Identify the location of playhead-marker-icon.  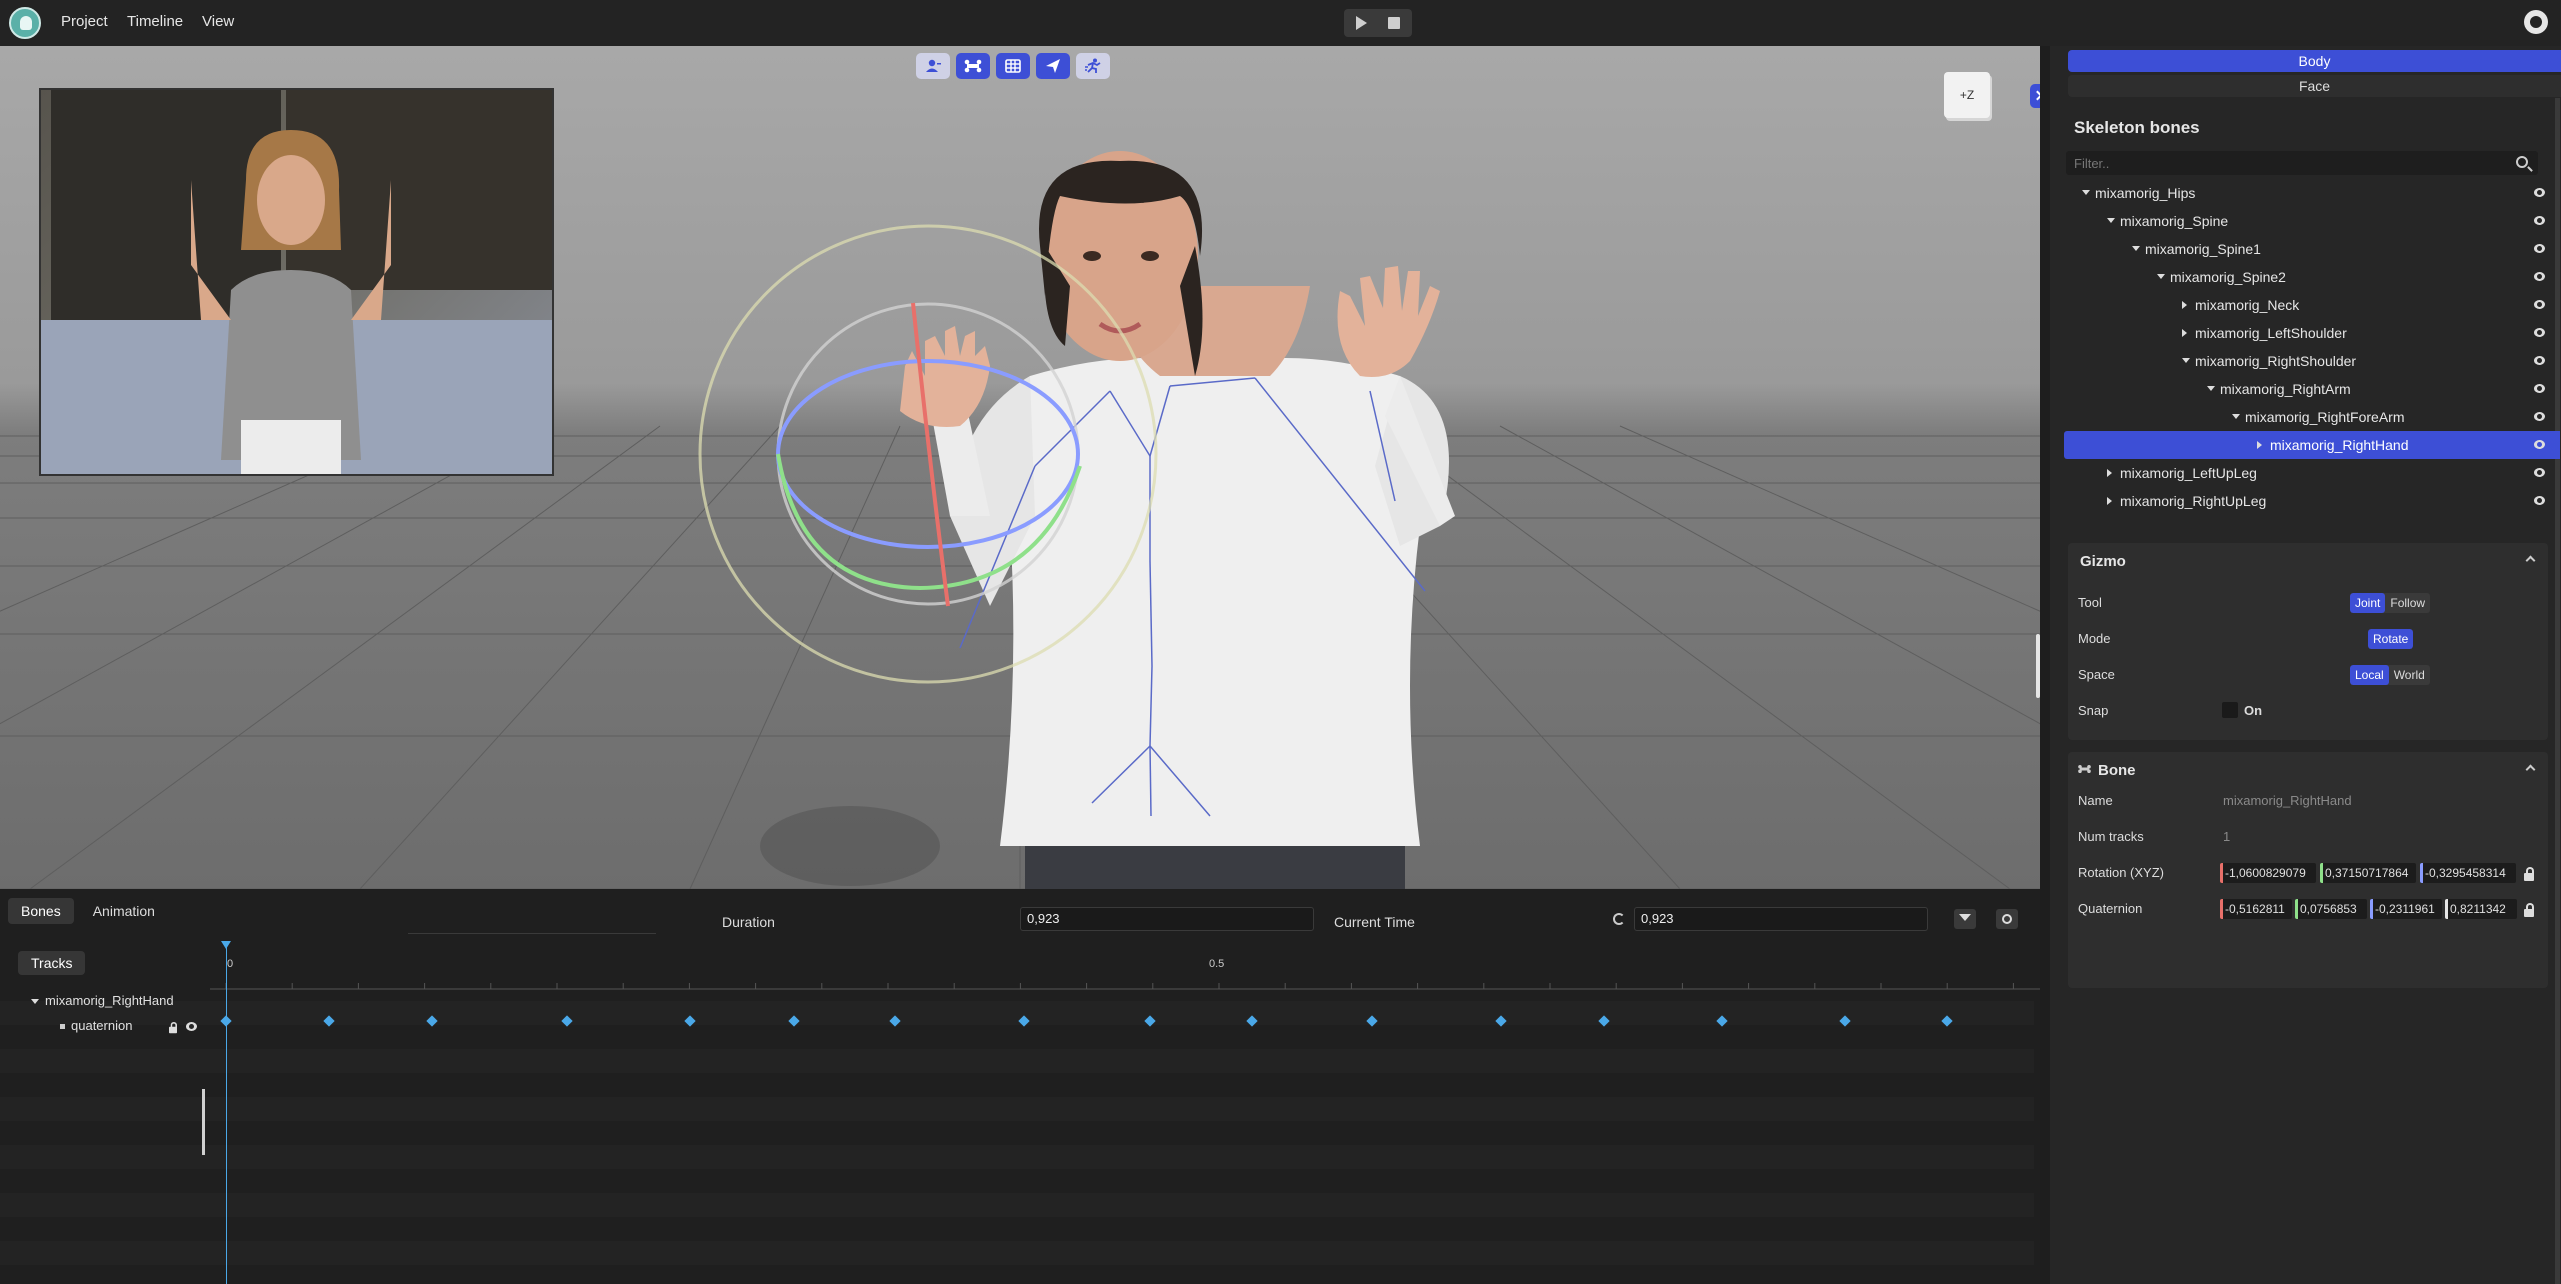
(226, 945).